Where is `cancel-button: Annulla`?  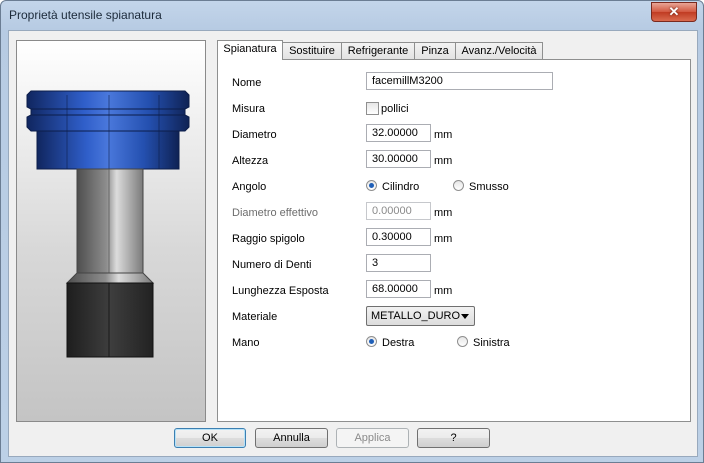
cancel-button: Annulla is located at coordinates (291, 438).